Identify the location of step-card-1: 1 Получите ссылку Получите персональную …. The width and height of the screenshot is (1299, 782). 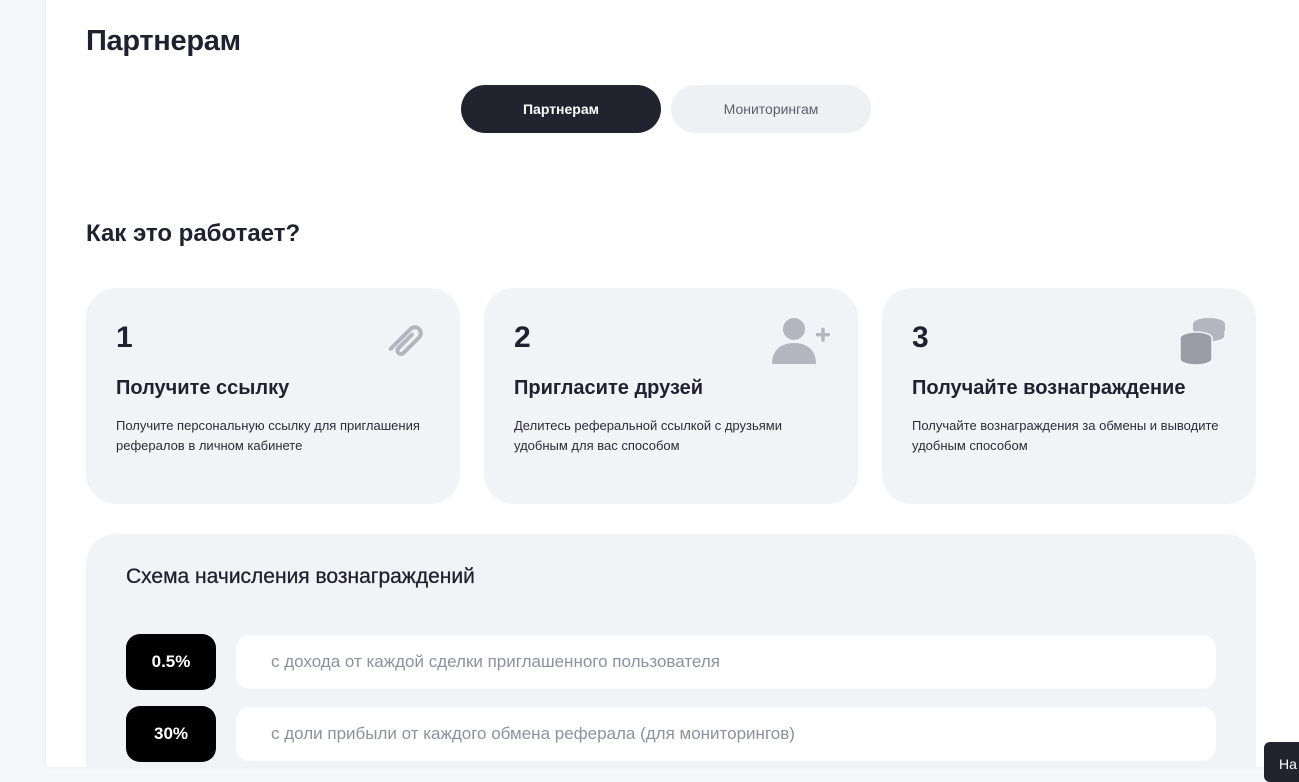
(273, 396).